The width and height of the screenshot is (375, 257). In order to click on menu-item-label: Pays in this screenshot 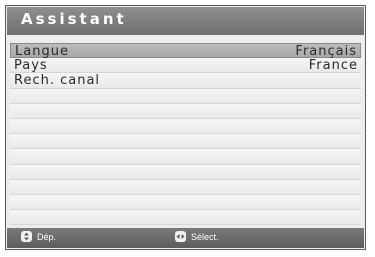, I will do `click(31, 66)`.